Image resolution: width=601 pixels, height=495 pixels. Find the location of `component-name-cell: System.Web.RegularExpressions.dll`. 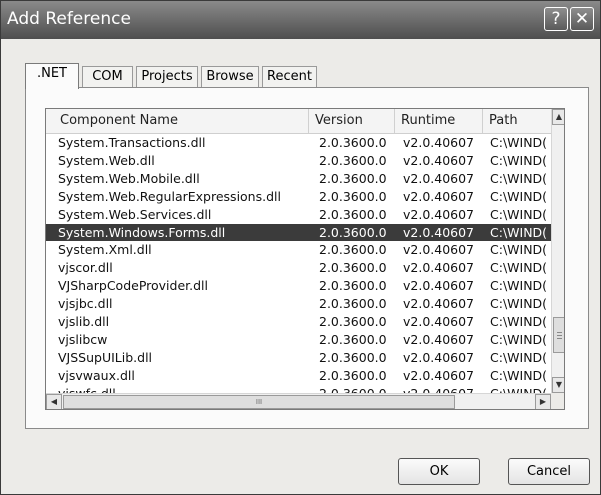

component-name-cell: System.Web.RegularExpressions.dll is located at coordinates (169, 196).